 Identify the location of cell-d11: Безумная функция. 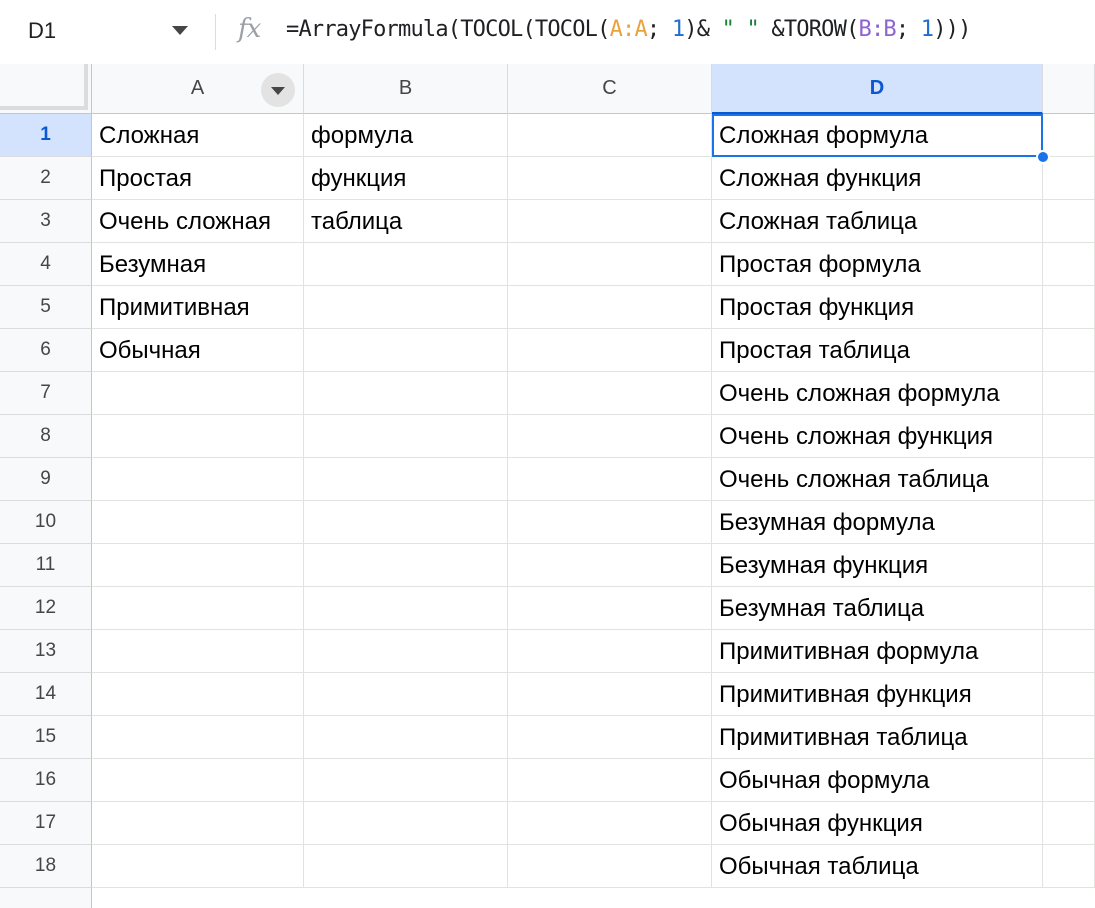
(877, 565).